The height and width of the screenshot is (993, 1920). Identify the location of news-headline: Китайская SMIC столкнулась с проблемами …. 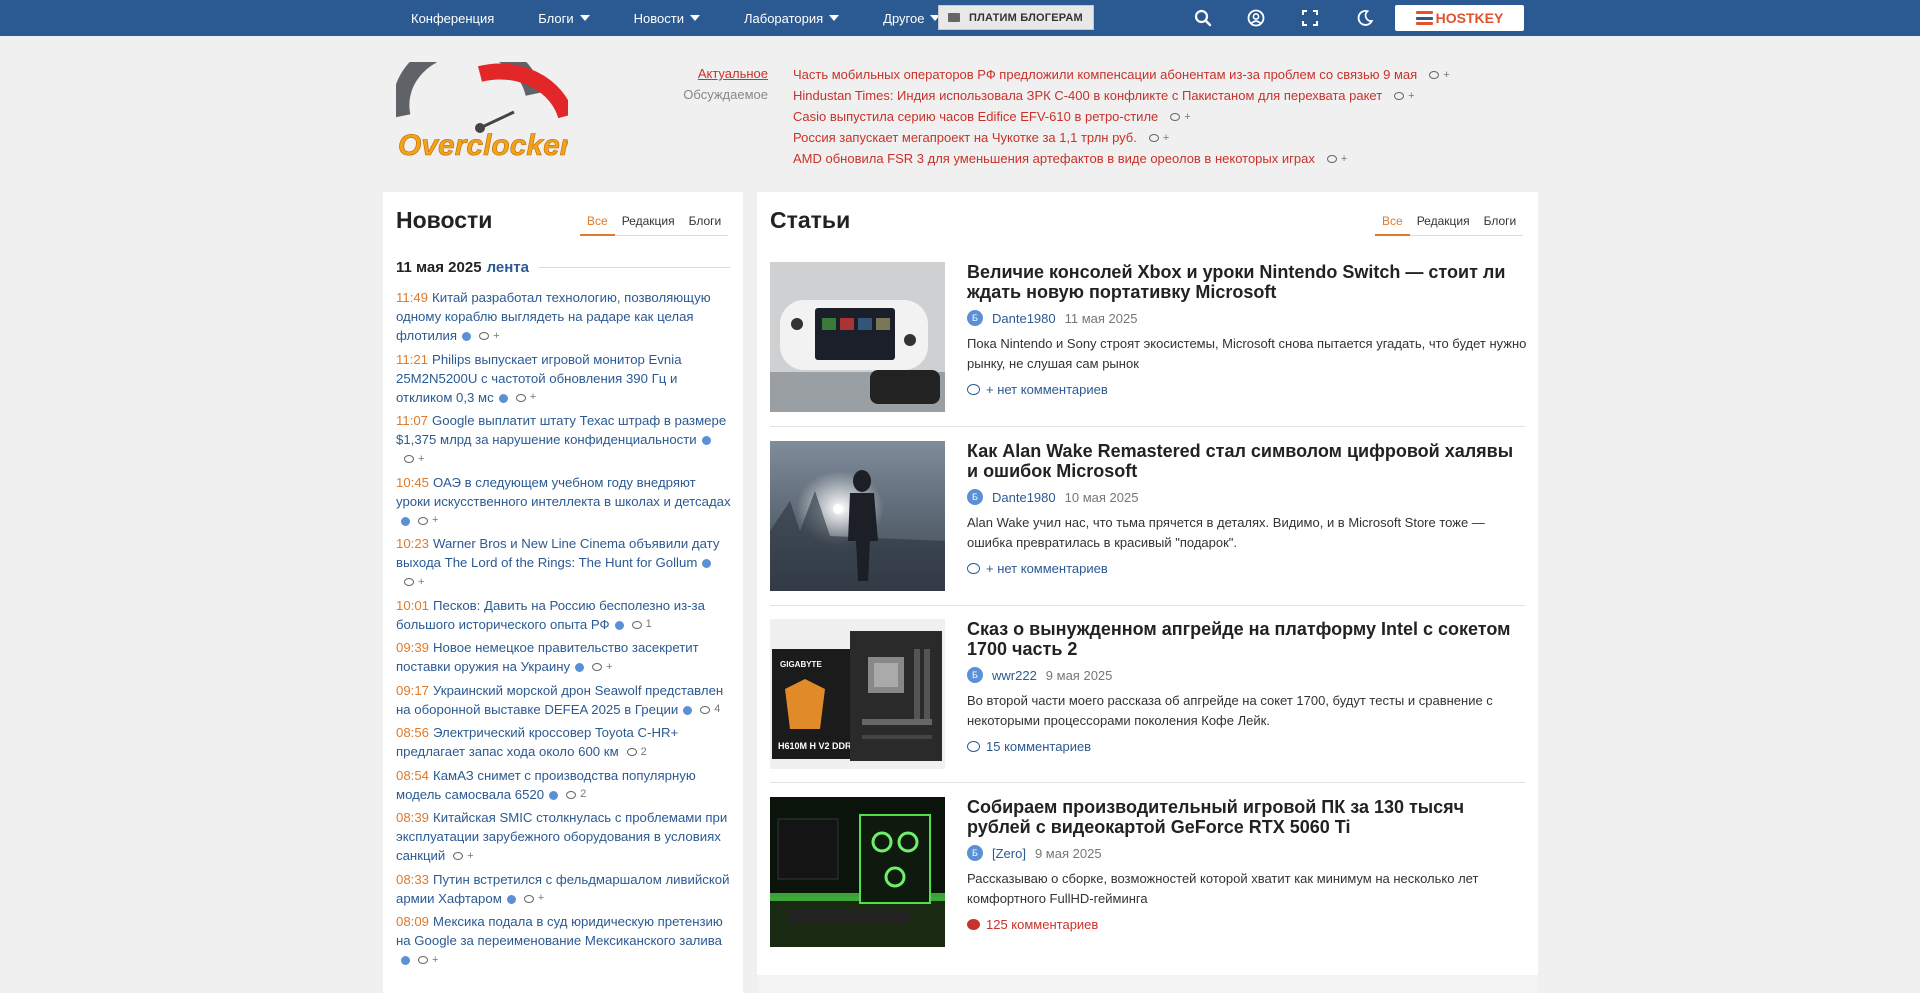
(561, 836).